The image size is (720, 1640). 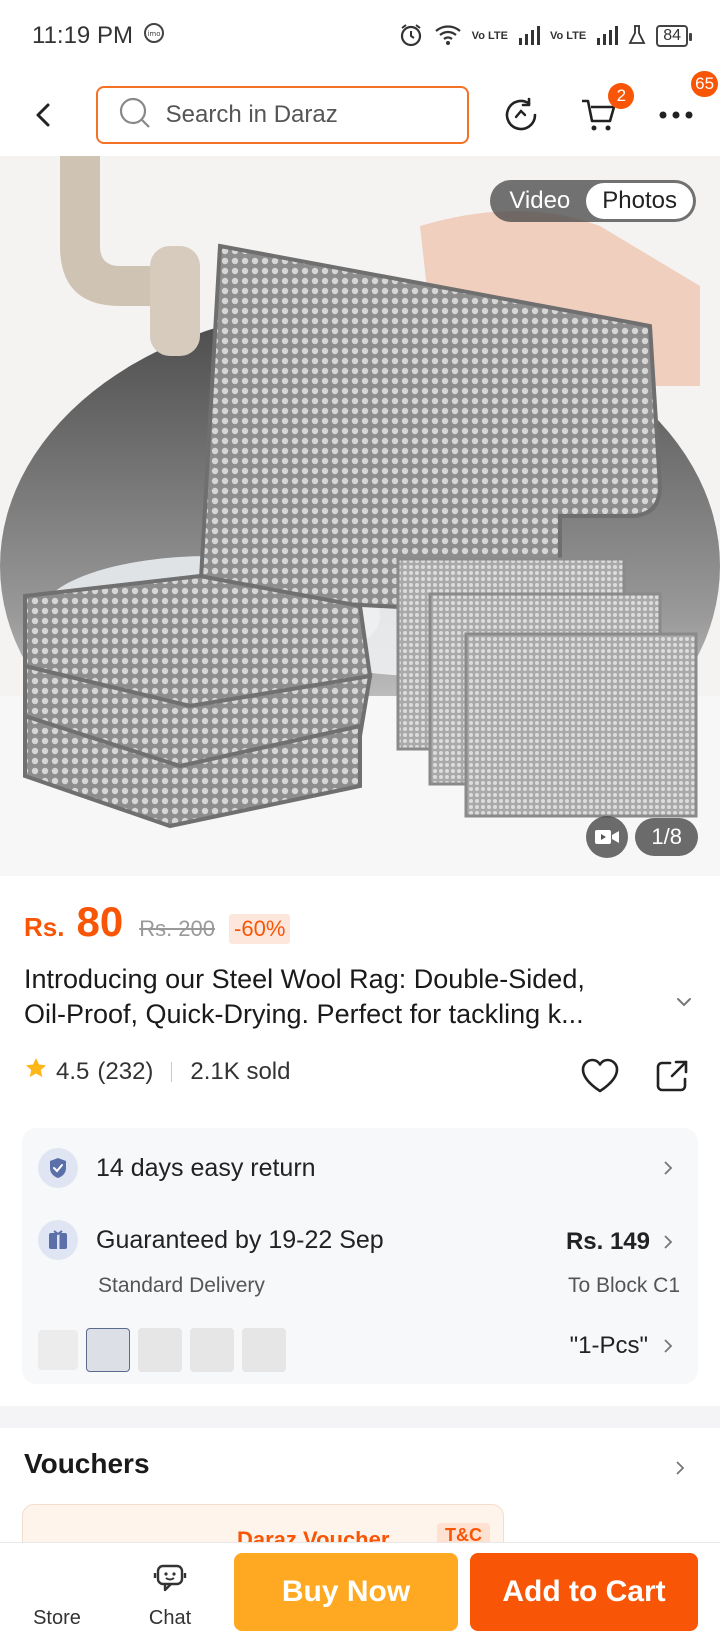 I want to click on more-badge: 65, so click(x=705, y=84).